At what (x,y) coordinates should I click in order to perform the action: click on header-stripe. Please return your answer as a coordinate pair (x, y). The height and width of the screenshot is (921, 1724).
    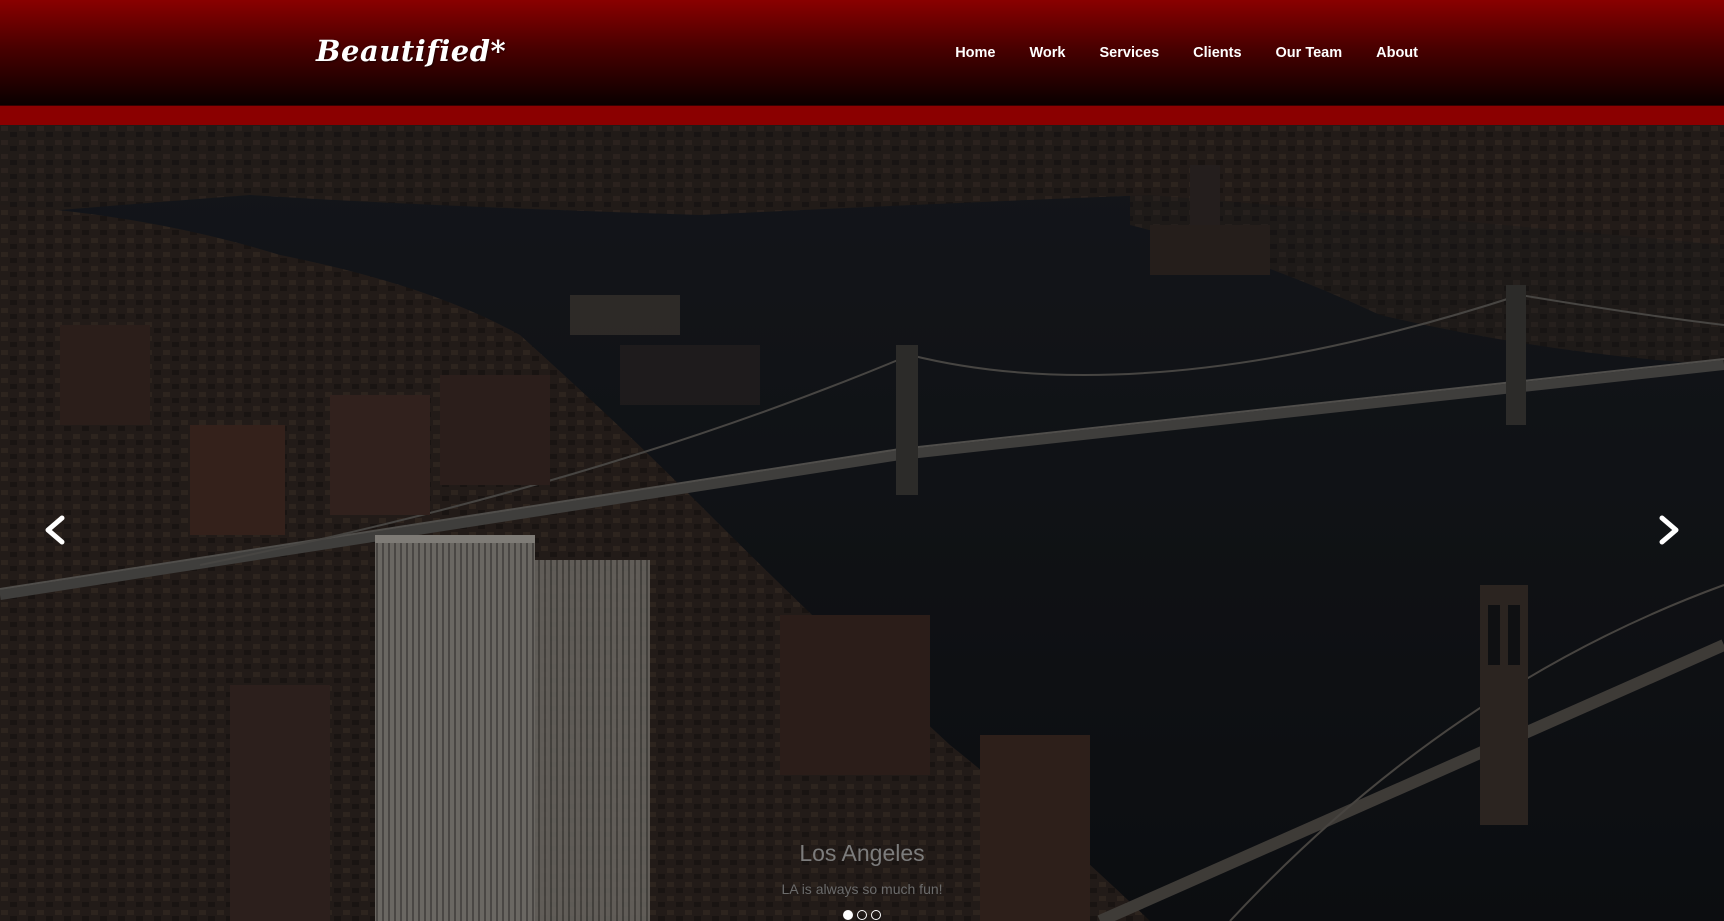
    Looking at the image, I should click on (862, 115).